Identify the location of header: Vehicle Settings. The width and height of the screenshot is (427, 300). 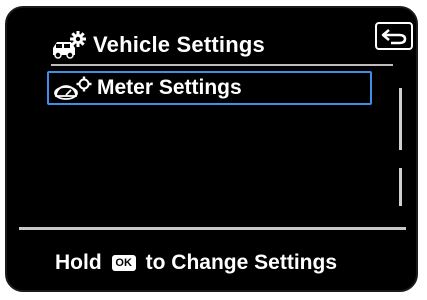
(158, 45).